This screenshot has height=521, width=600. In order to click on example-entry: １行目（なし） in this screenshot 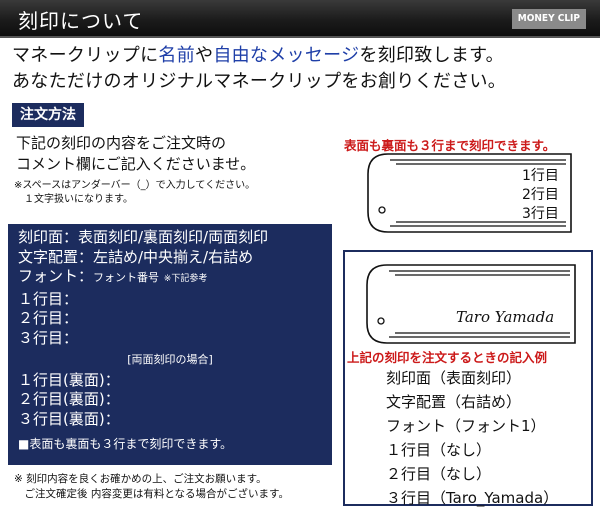, I will do `click(439, 450)`.